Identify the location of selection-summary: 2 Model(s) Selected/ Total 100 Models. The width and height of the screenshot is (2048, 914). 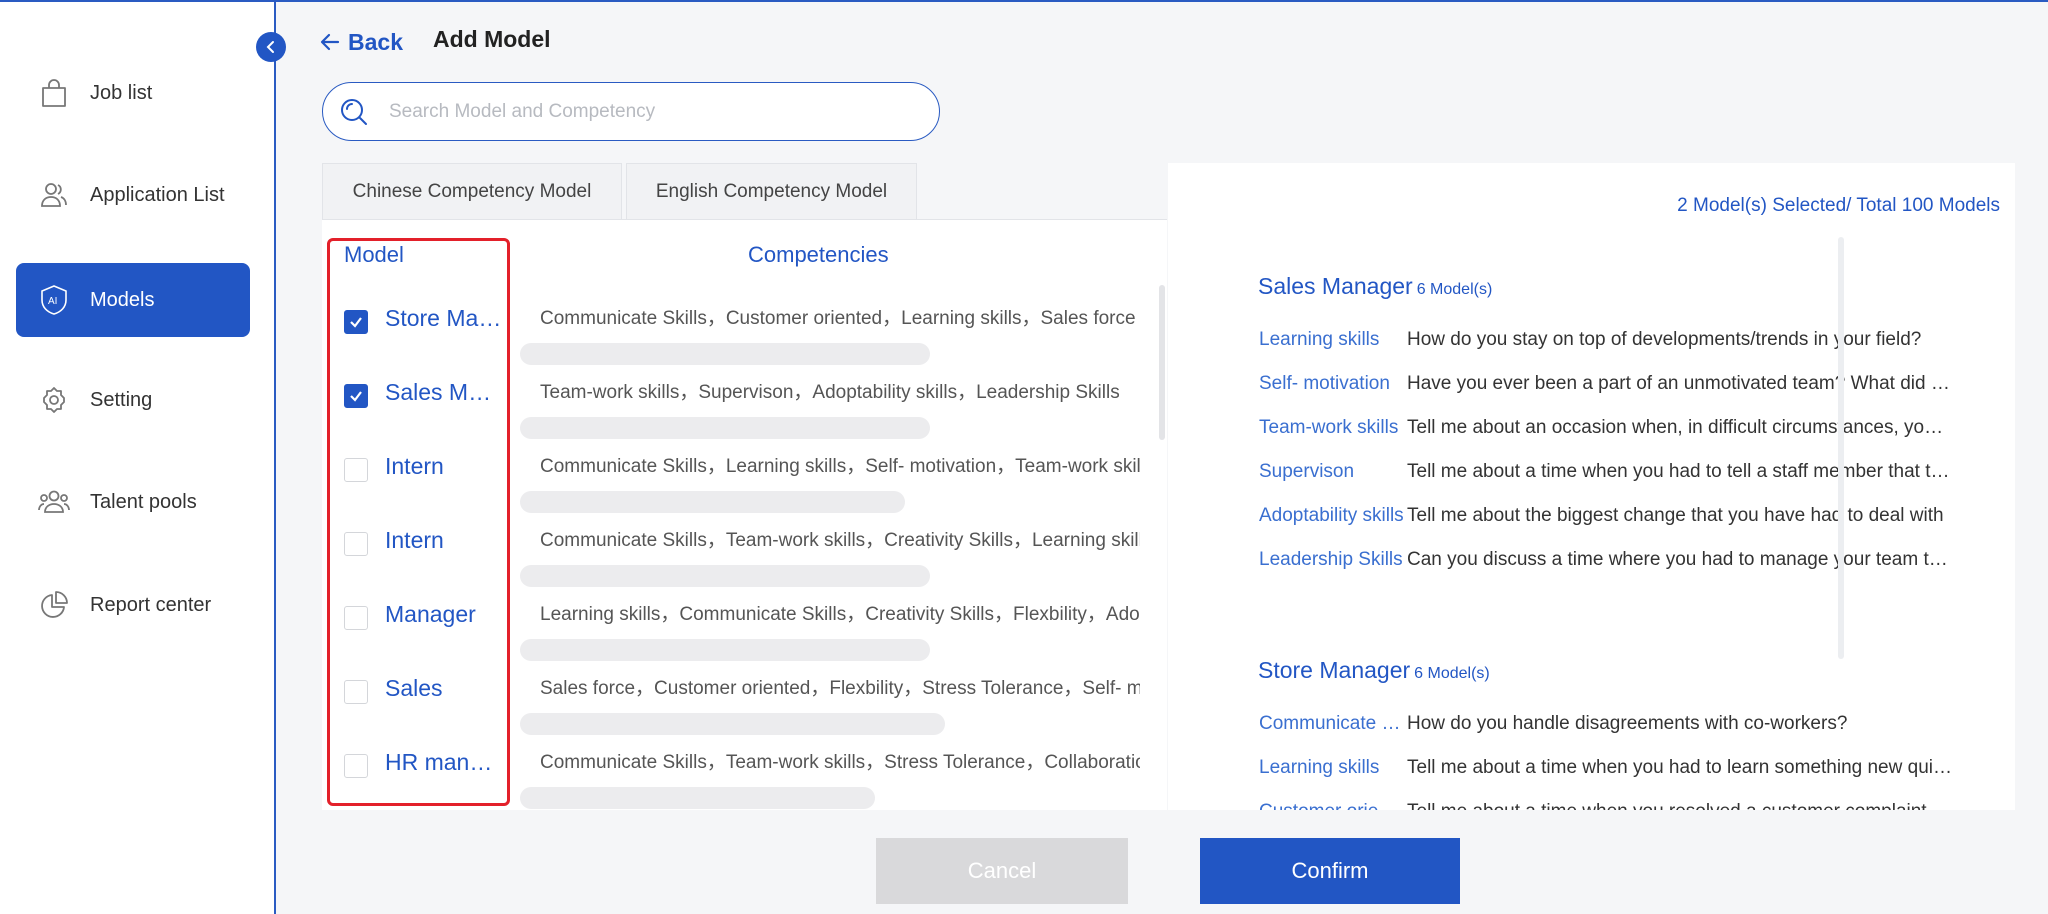
(1838, 205).